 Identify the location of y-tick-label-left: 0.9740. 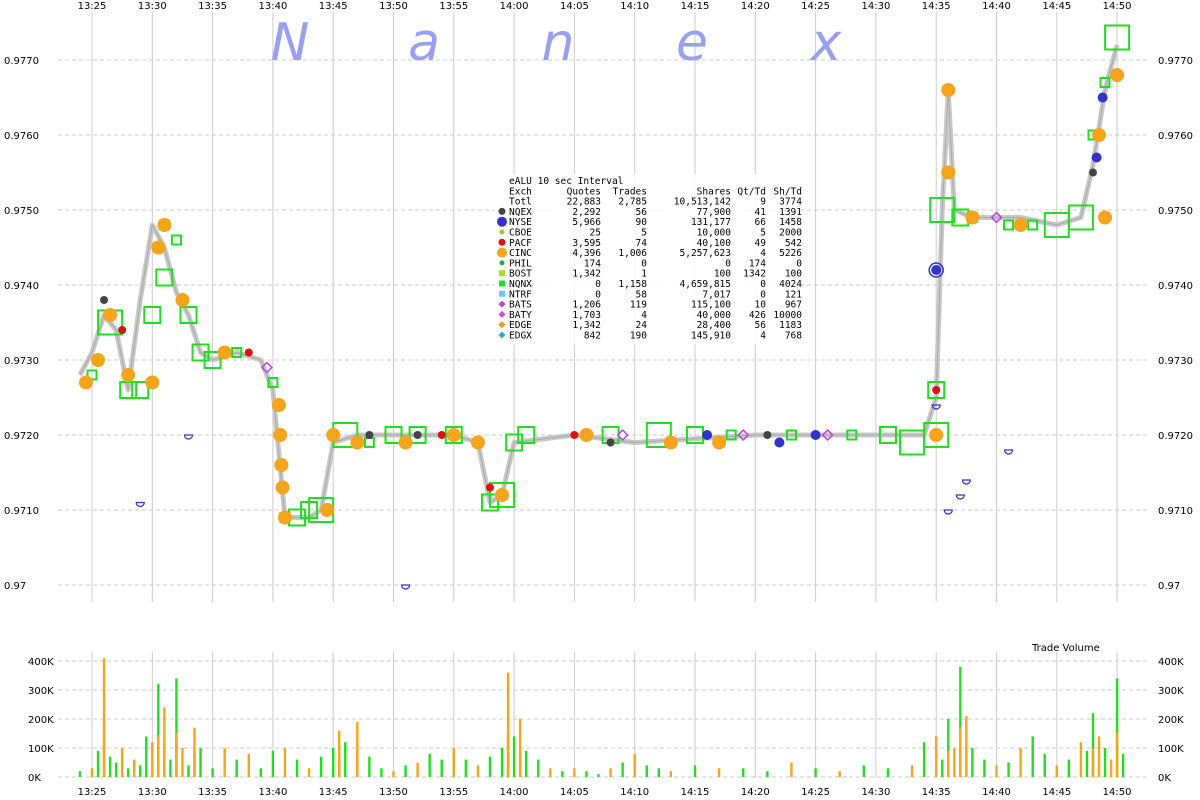
(21, 286).